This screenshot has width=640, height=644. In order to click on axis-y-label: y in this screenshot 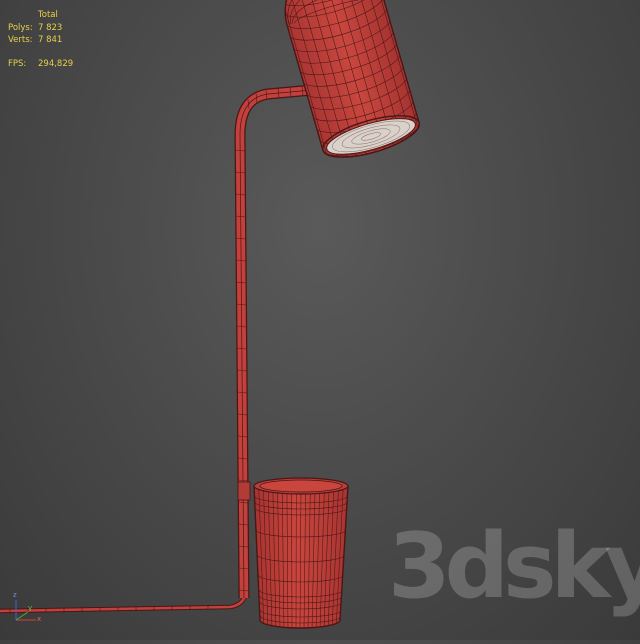, I will do `click(30, 608)`.